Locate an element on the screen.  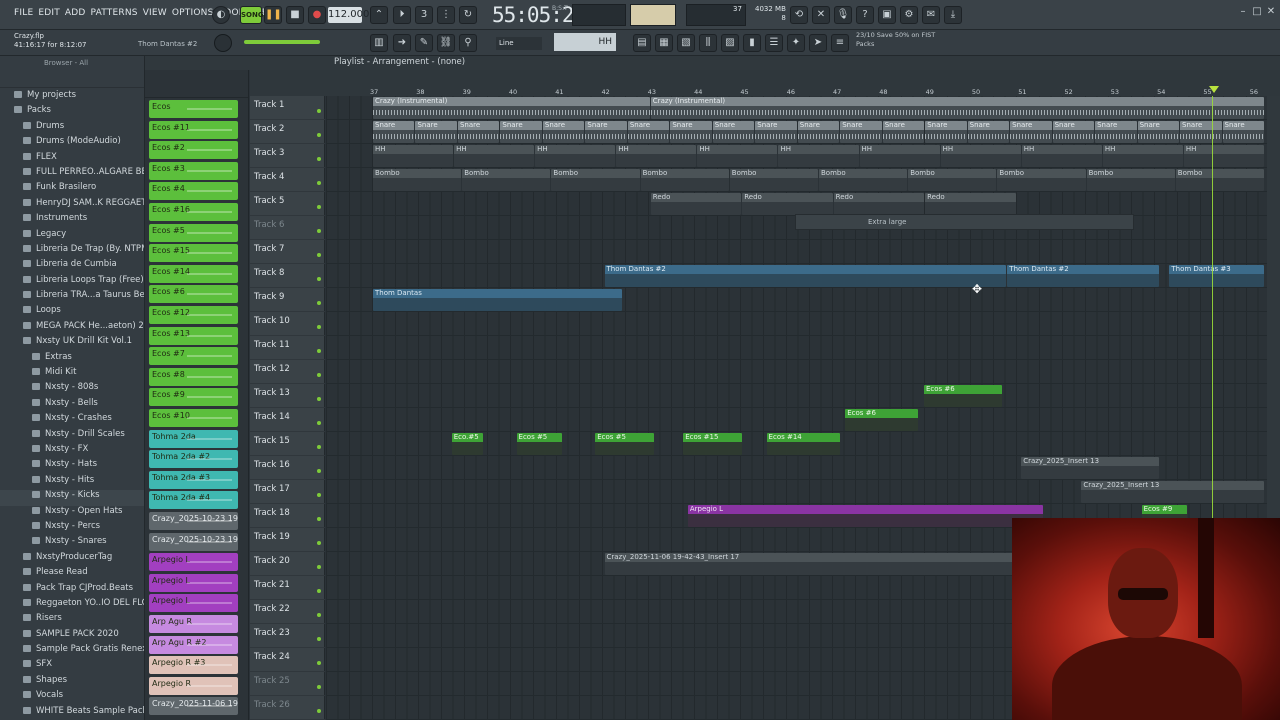
browser-item: Libreria Loops Trap (Free) is located at coordinates (72, 282).